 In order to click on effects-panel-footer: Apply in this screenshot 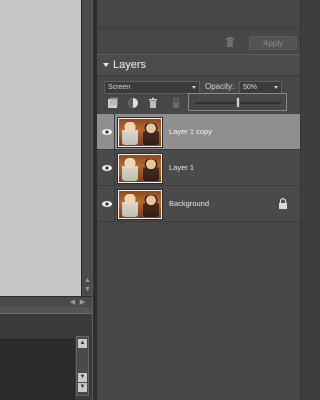, I will do `click(201, 26)`.